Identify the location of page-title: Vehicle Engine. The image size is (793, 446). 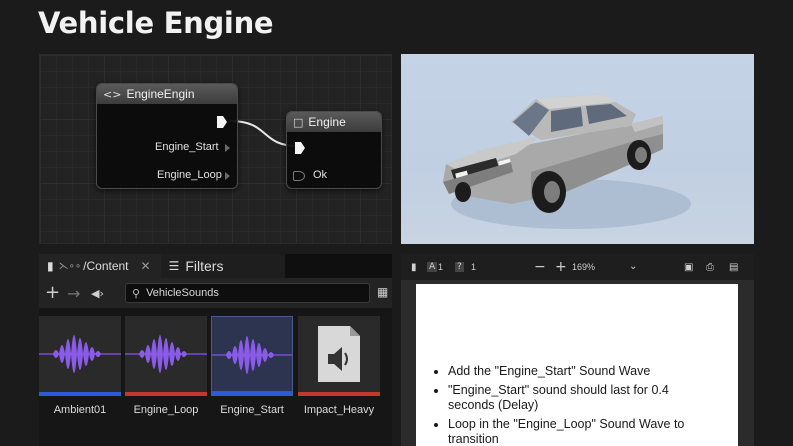
(156, 23).